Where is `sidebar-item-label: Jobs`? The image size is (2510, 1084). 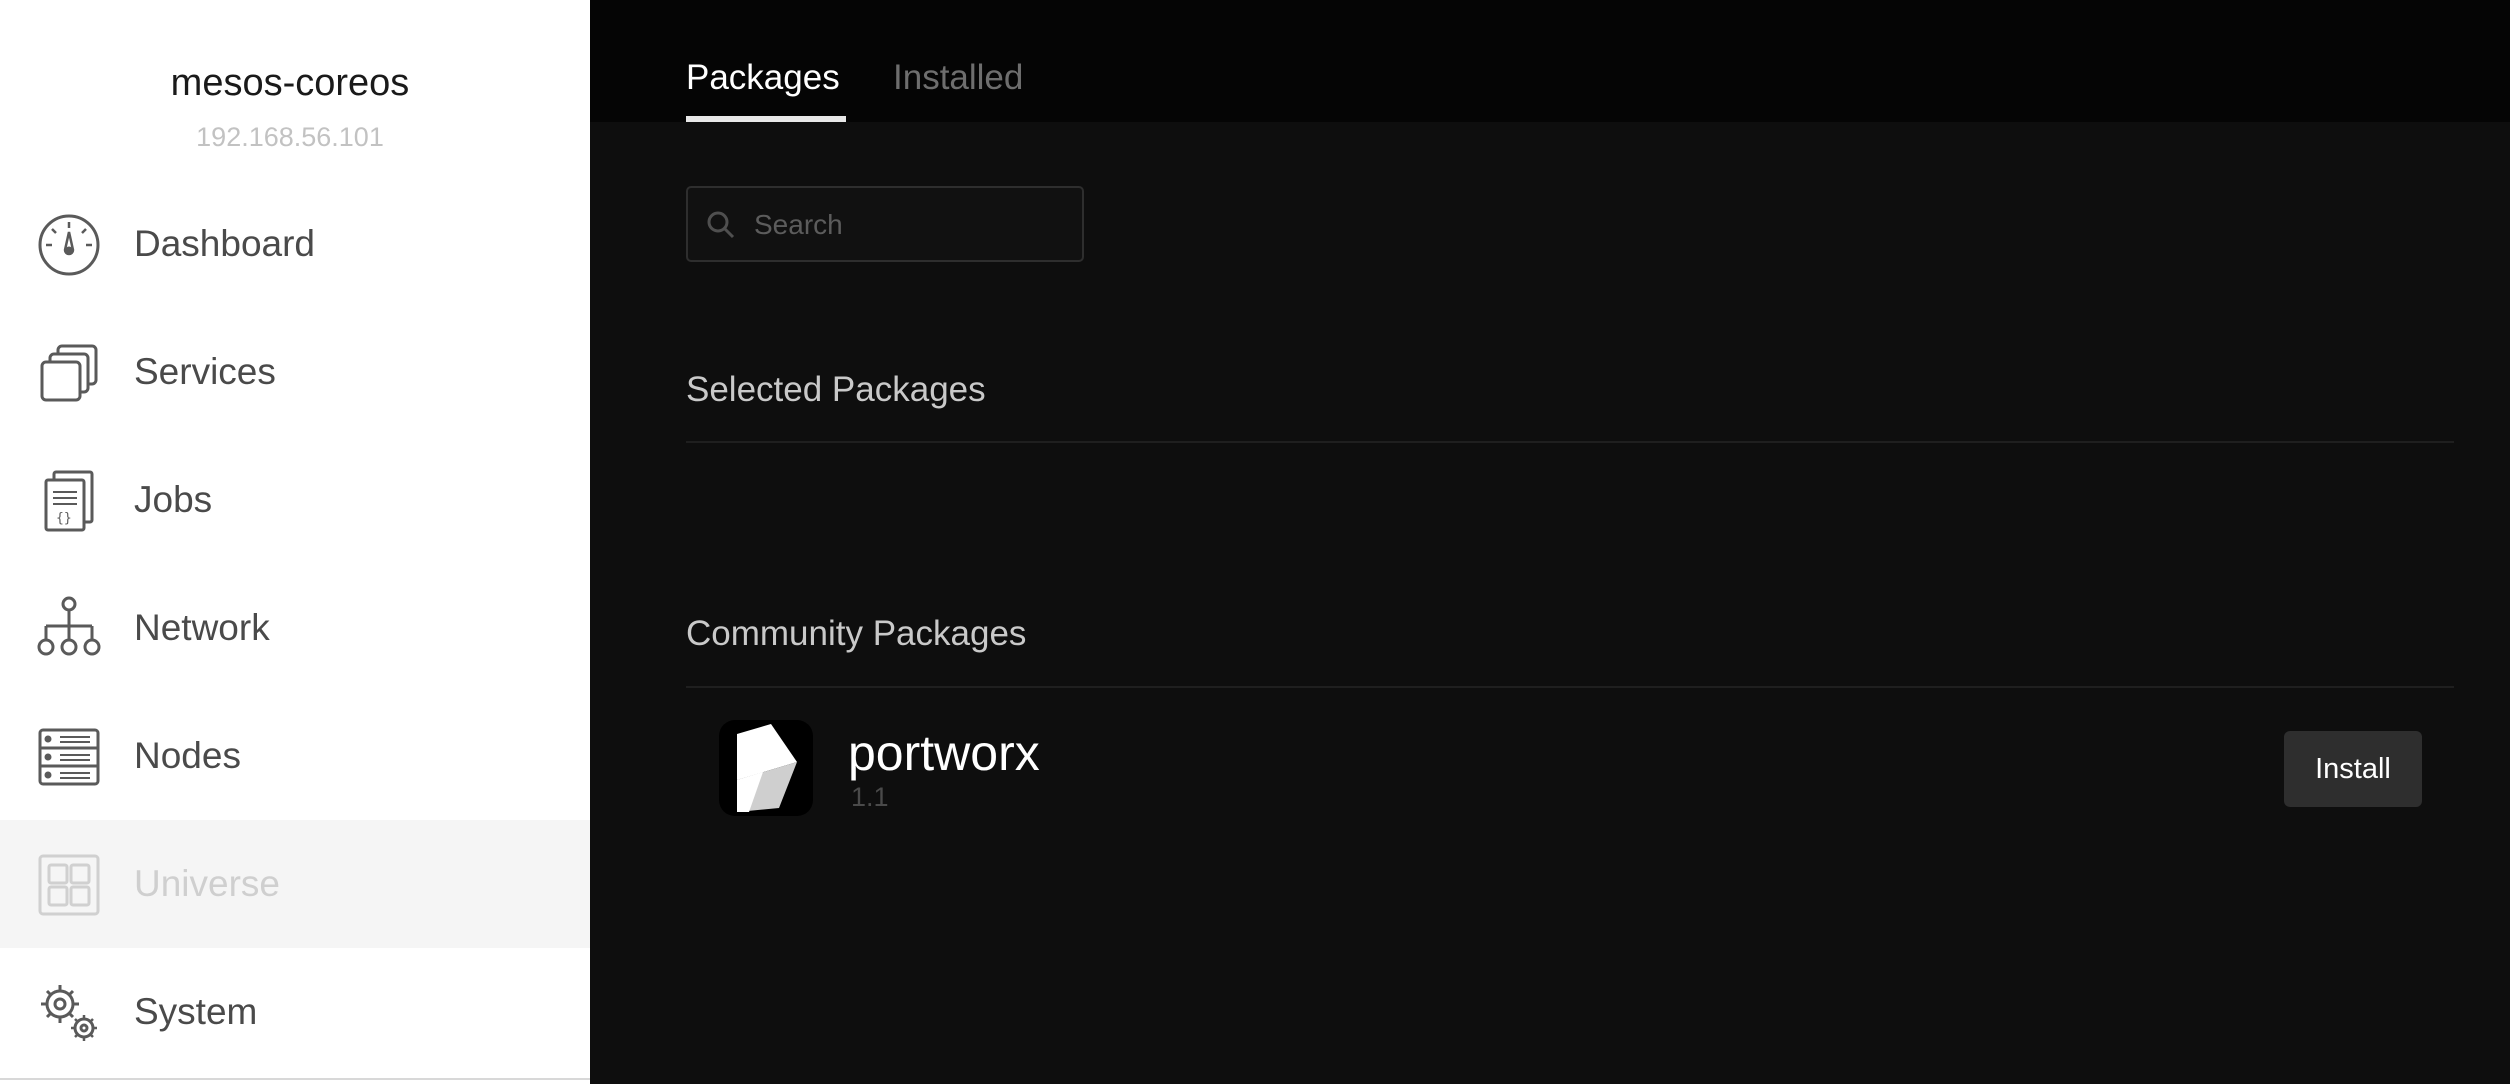 sidebar-item-label: Jobs is located at coordinates (173, 499).